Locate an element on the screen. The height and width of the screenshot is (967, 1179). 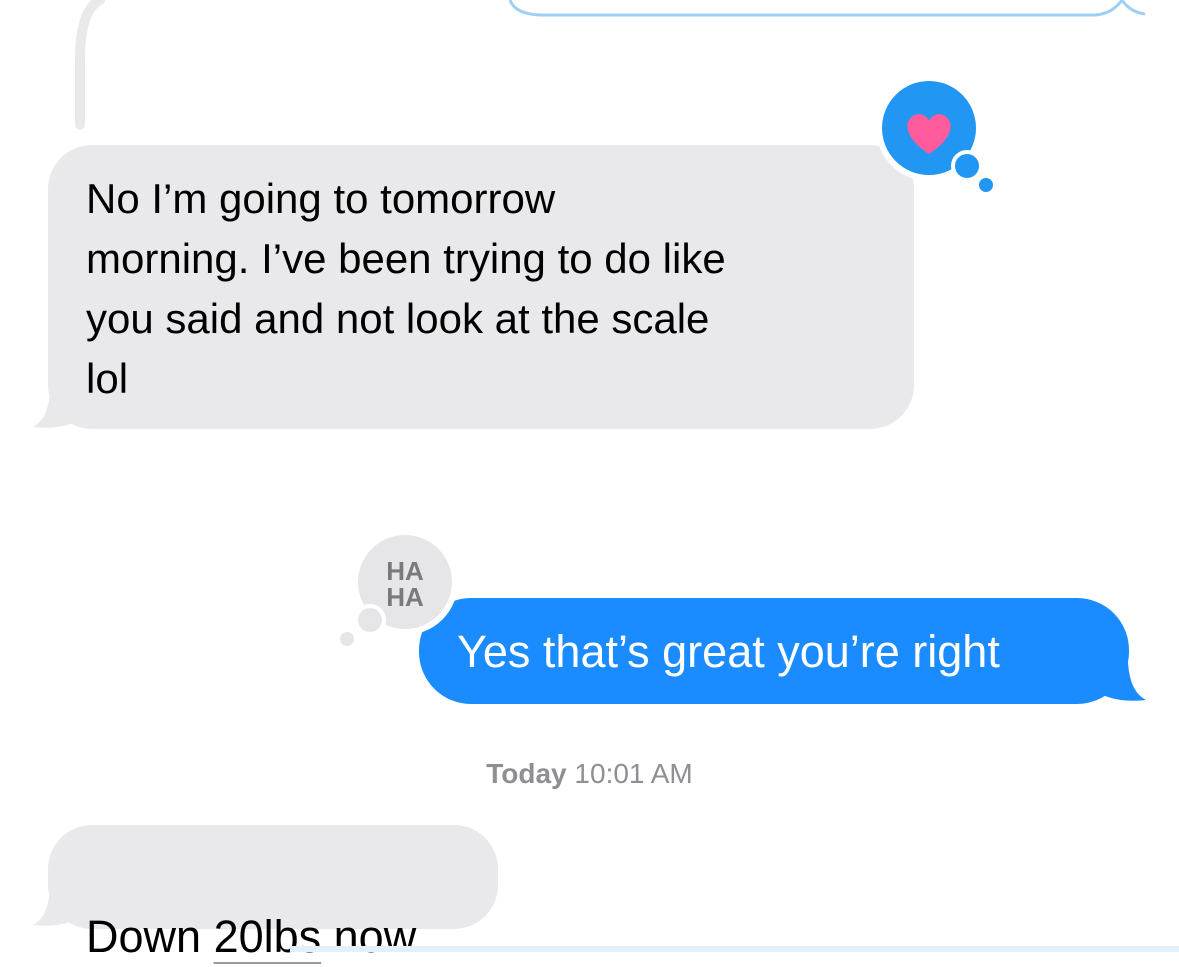
data-detector-link: 20lbs is located at coordinates (268, 936).